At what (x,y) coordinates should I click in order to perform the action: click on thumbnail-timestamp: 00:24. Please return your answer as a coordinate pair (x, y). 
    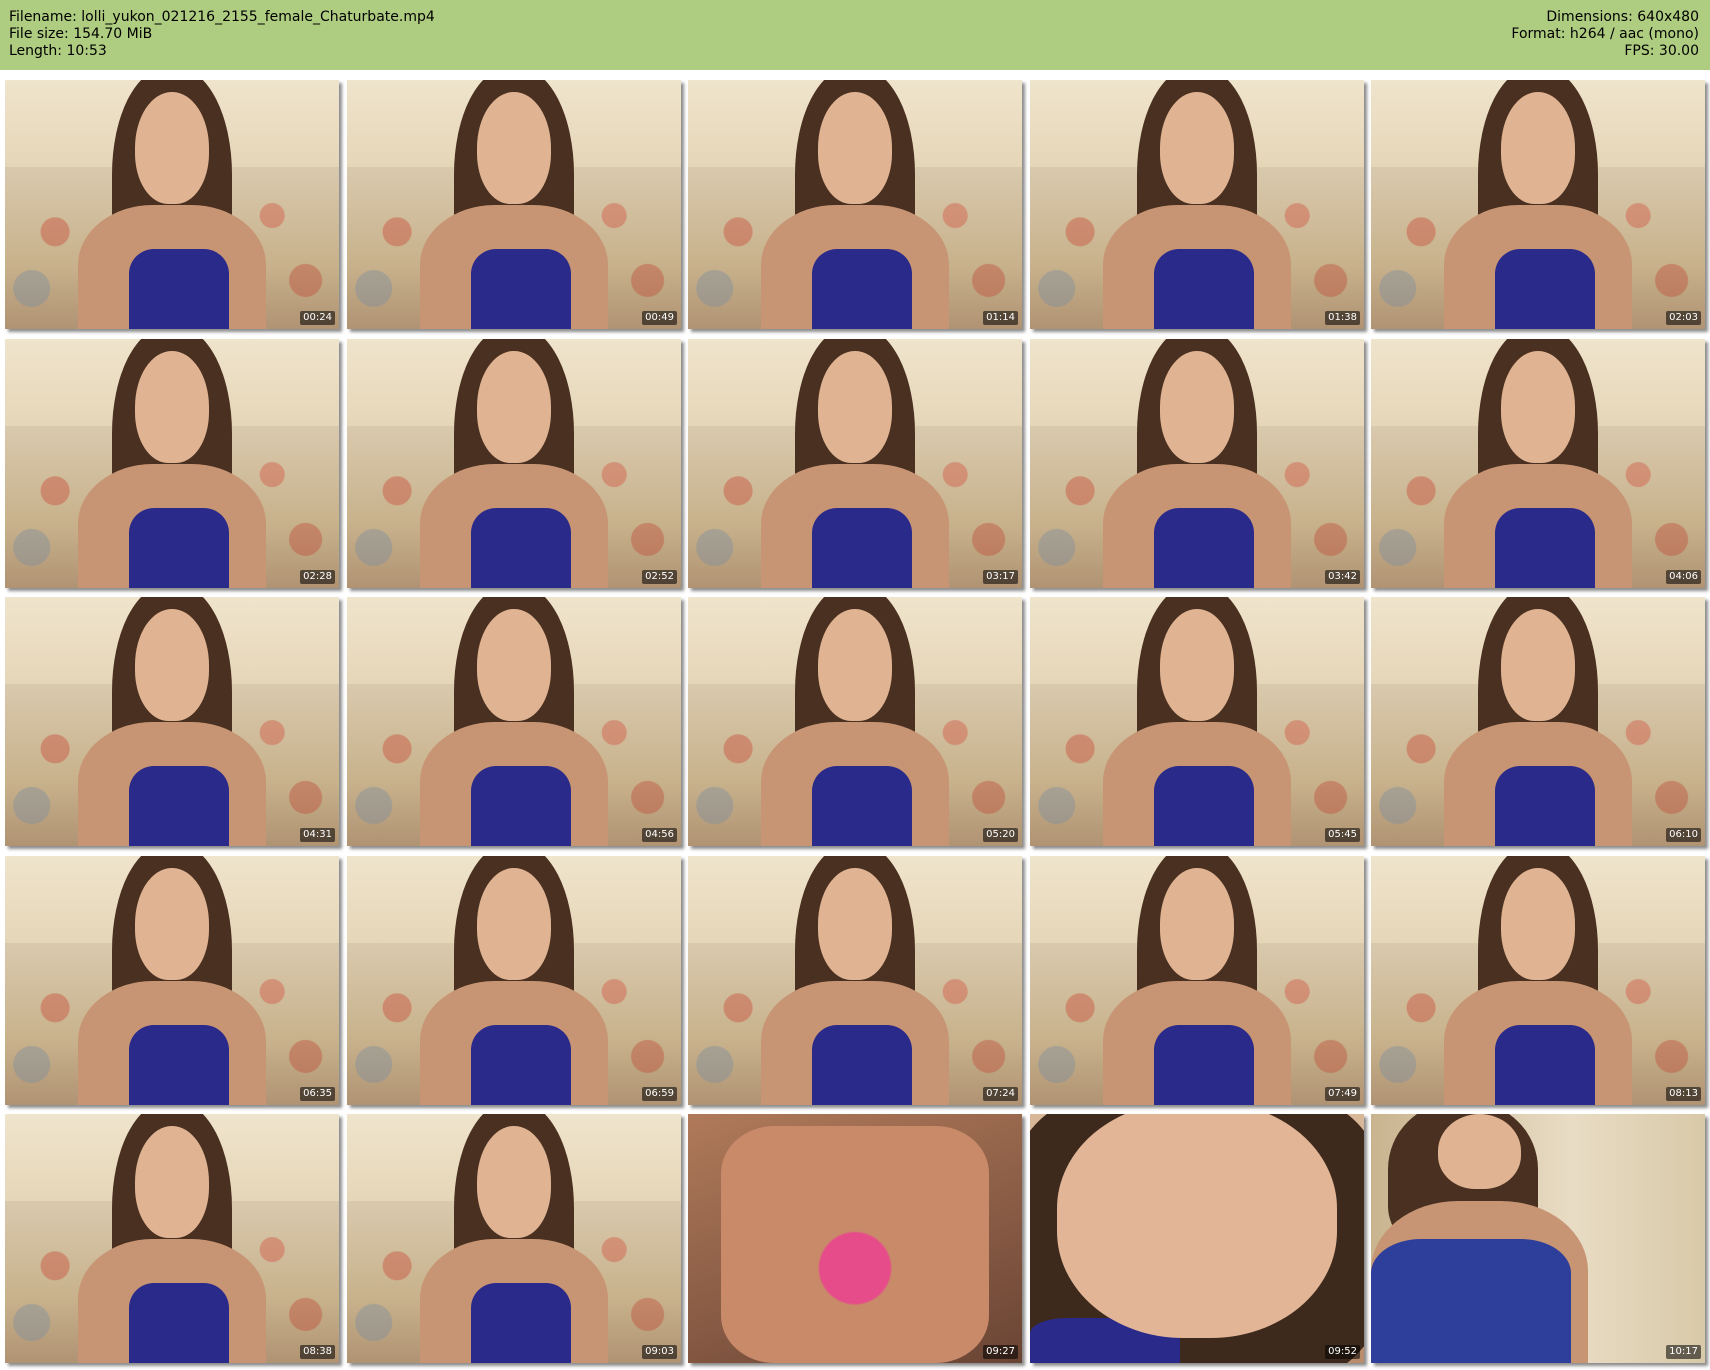
    Looking at the image, I should click on (317, 318).